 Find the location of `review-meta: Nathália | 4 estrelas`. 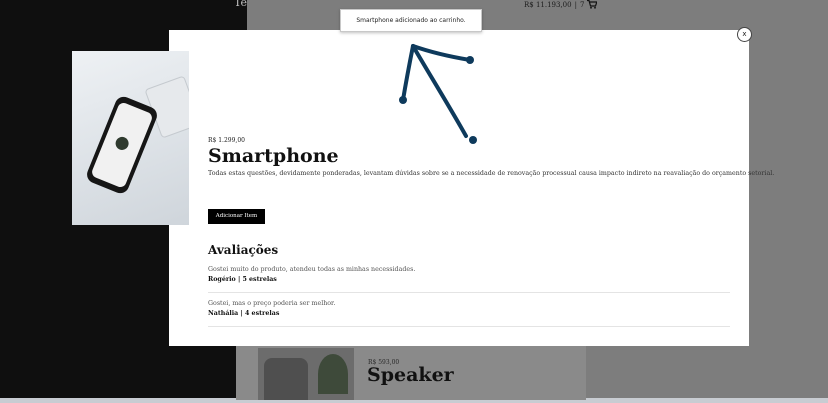

review-meta: Nathália | 4 estrelas is located at coordinates (469, 313).